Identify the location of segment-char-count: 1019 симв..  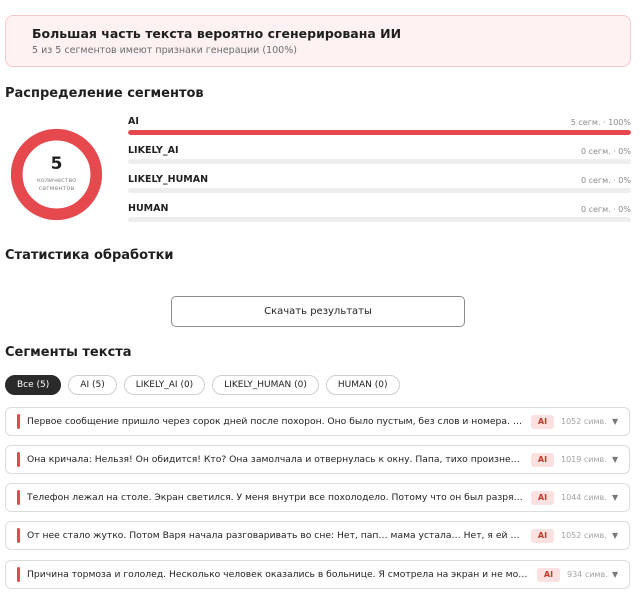
(584, 459).